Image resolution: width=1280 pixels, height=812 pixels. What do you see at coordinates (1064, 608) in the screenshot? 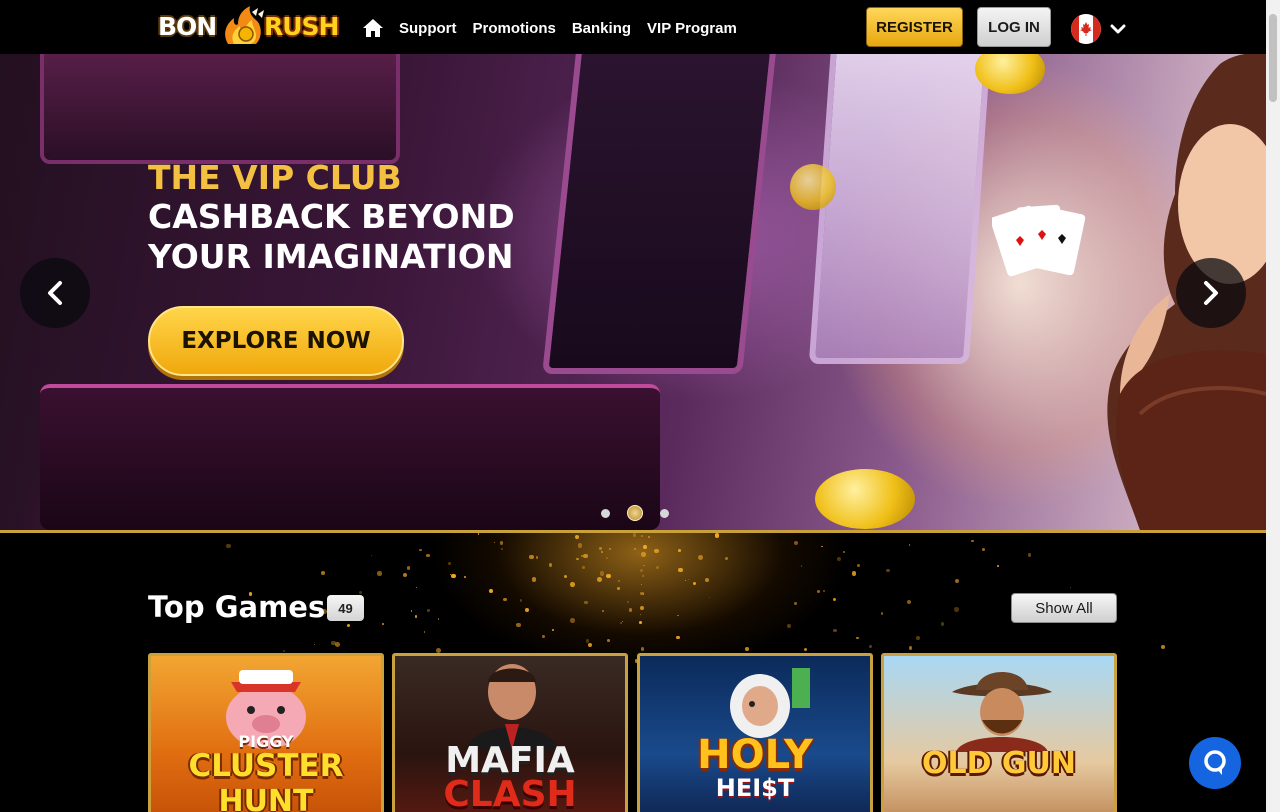
I see `show-all-button: Show All` at bounding box center [1064, 608].